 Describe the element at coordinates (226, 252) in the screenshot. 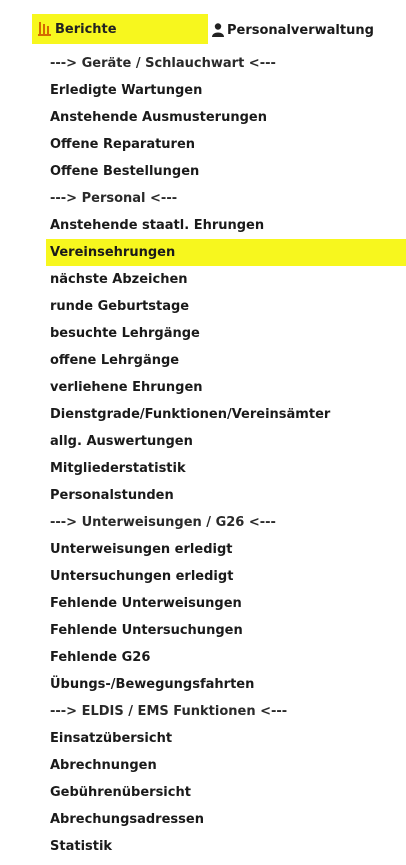

I see `menu-item: Vereinsehrungen` at that location.